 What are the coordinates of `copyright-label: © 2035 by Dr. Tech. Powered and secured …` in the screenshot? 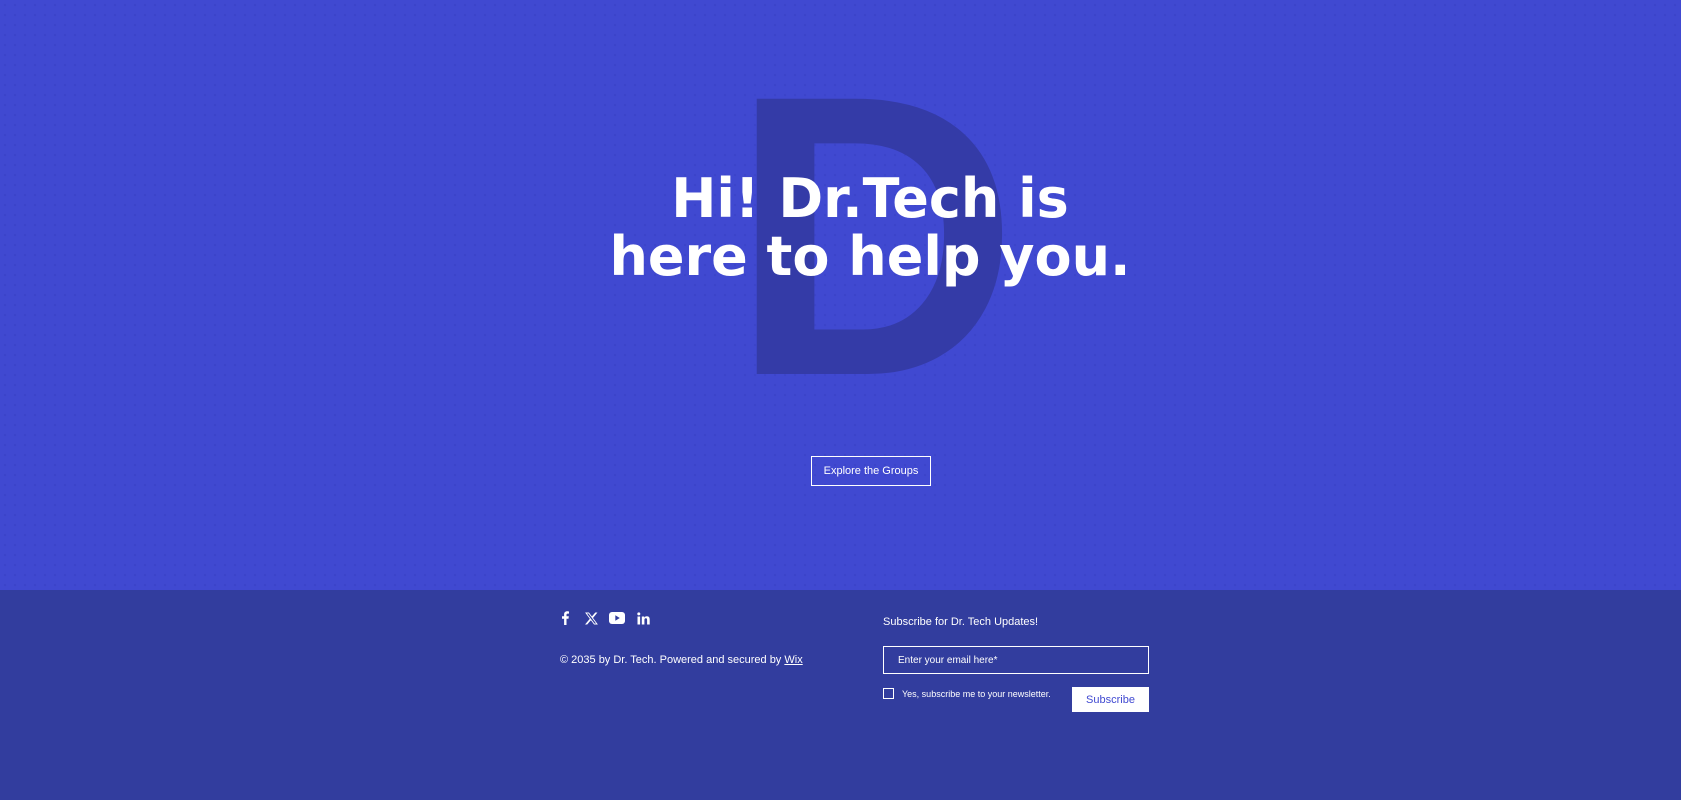 It's located at (672, 660).